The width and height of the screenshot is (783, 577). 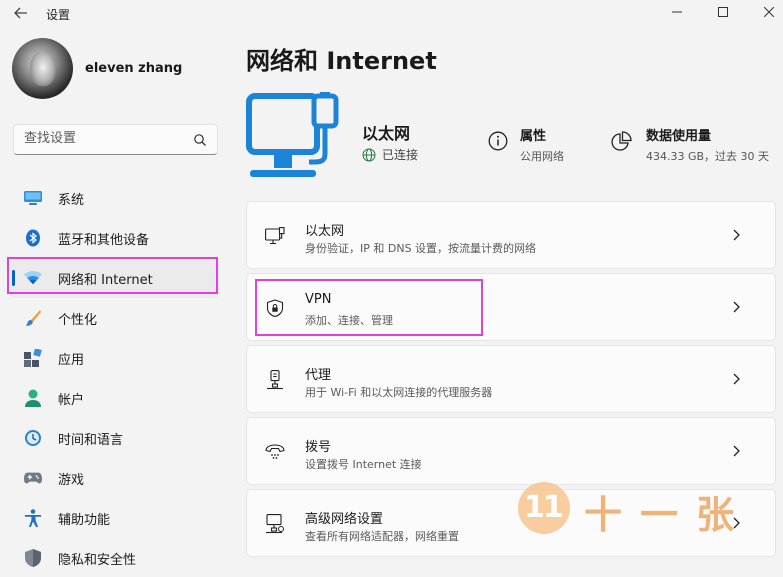 I want to click on sidebar-item-label: 系统, so click(x=71, y=200).